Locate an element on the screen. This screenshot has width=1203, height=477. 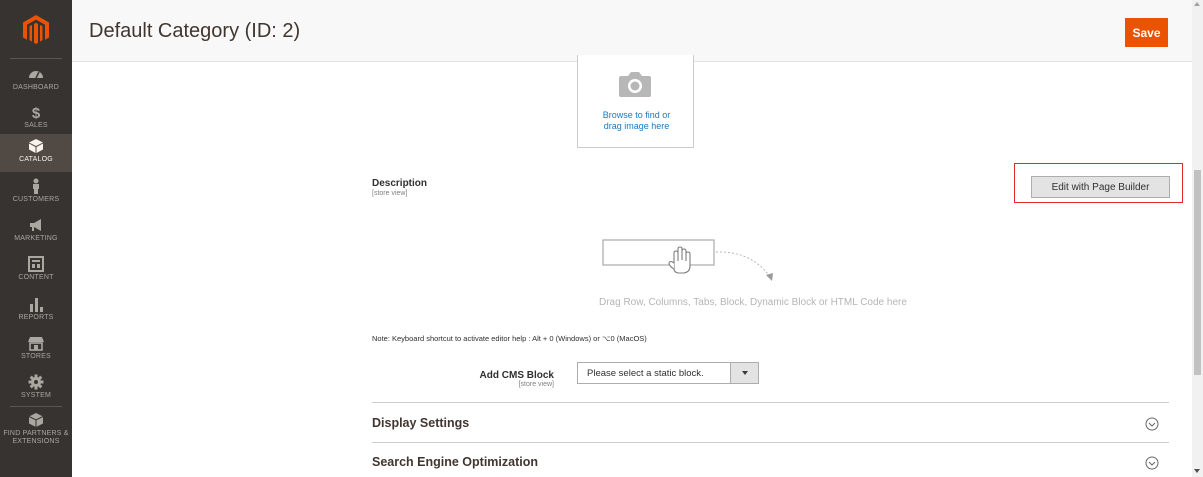
sidebar-item-system: SYSTEM is located at coordinates (36, 389).